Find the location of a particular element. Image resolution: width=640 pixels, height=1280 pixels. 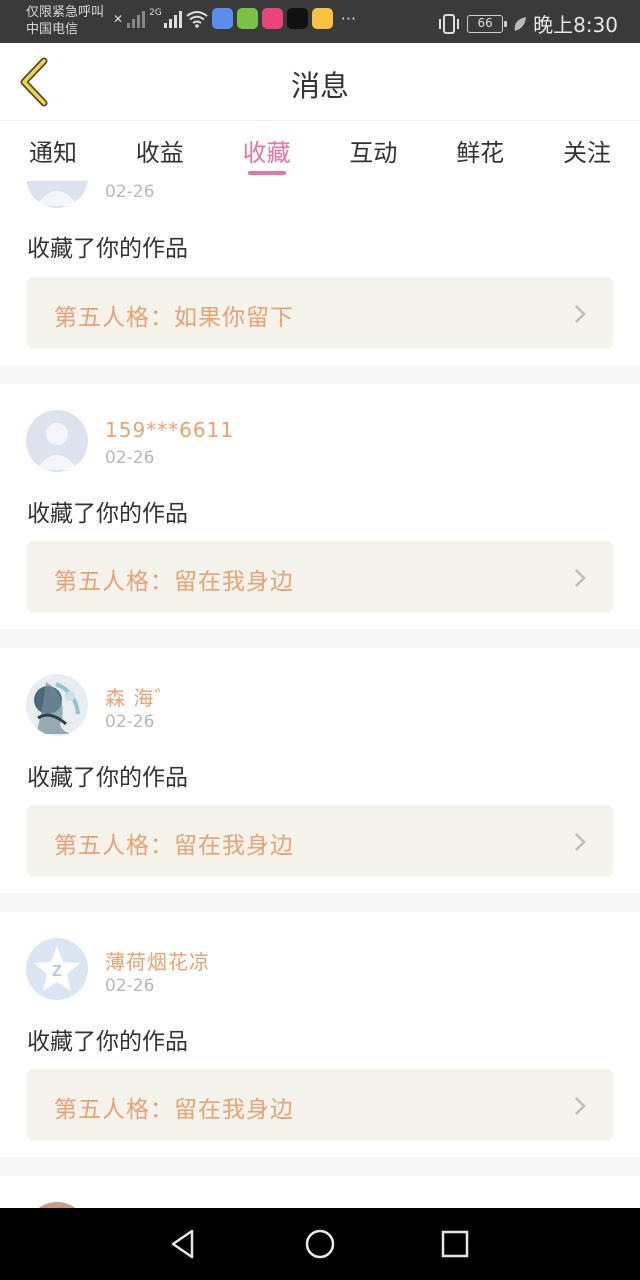

list-item: 02-26 收藏了你的作品 第五人格：如果你留下 is located at coordinates (320, 273).